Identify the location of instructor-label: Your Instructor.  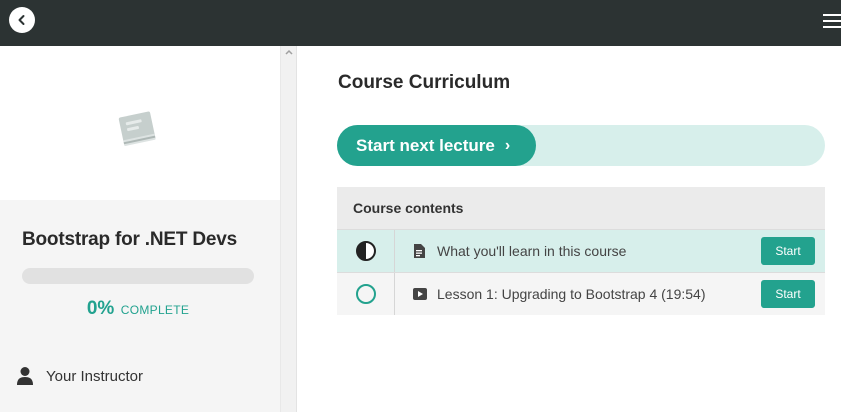
(94, 376).